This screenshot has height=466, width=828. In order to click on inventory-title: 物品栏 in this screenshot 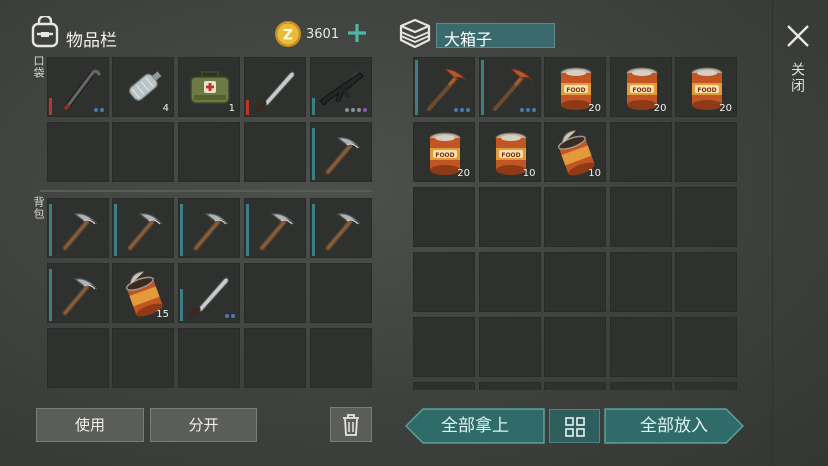, I will do `click(91, 41)`.